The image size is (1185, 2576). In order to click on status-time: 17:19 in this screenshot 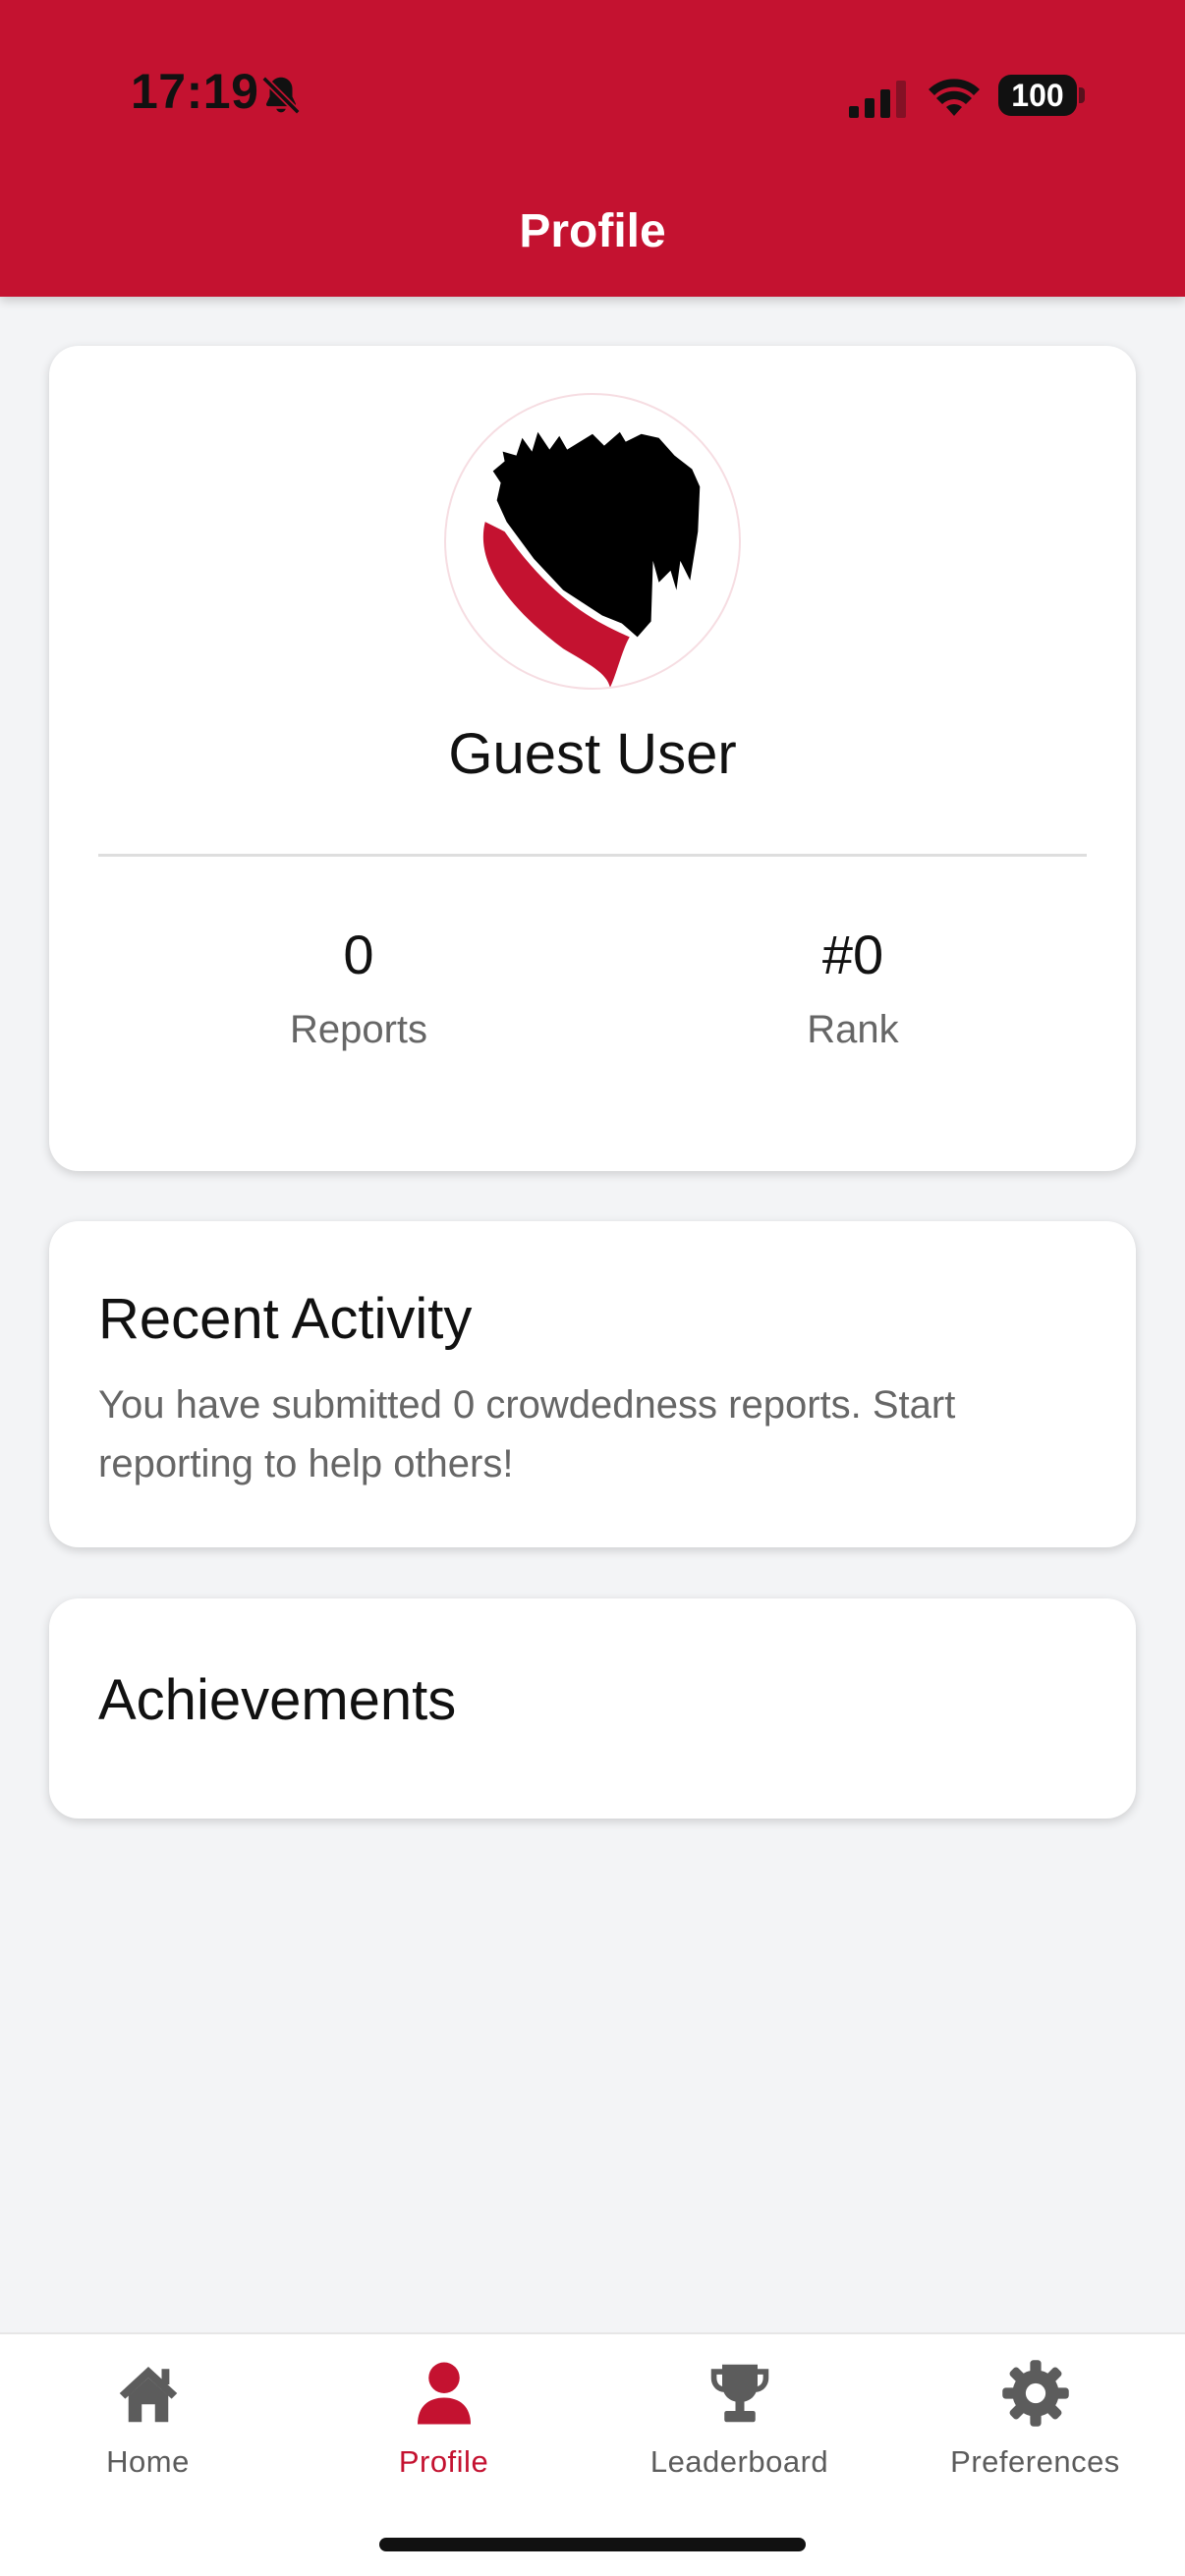, I will do `click(195, 91)`.